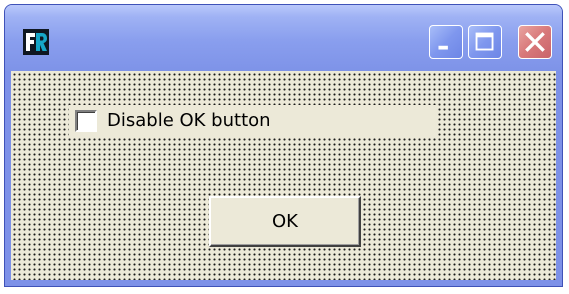 Image resolution: width=569 pixels, height=294 pixels. I want to click on minimize-button, so click(446, 42).